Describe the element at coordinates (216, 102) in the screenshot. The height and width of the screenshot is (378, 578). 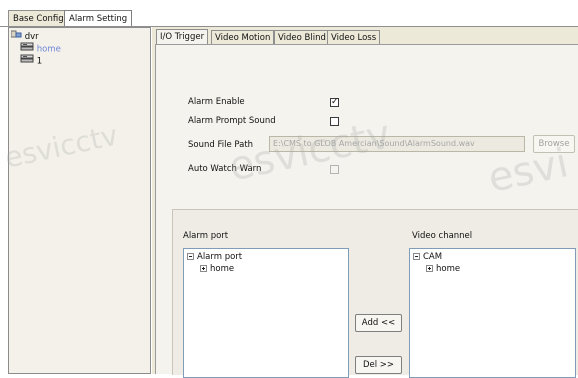
I see `alarm-enable-label: Alarm Enable` at that location.